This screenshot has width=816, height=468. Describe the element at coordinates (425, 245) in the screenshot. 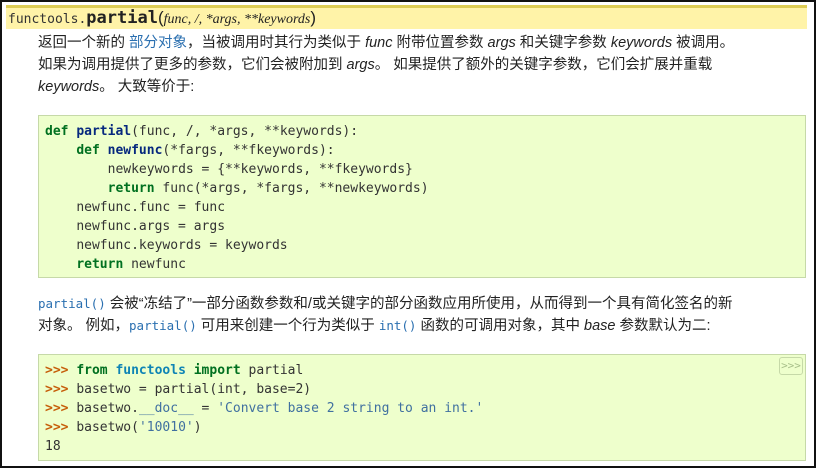

I see `code-line: newfunc.keywords = keywords` at that location.